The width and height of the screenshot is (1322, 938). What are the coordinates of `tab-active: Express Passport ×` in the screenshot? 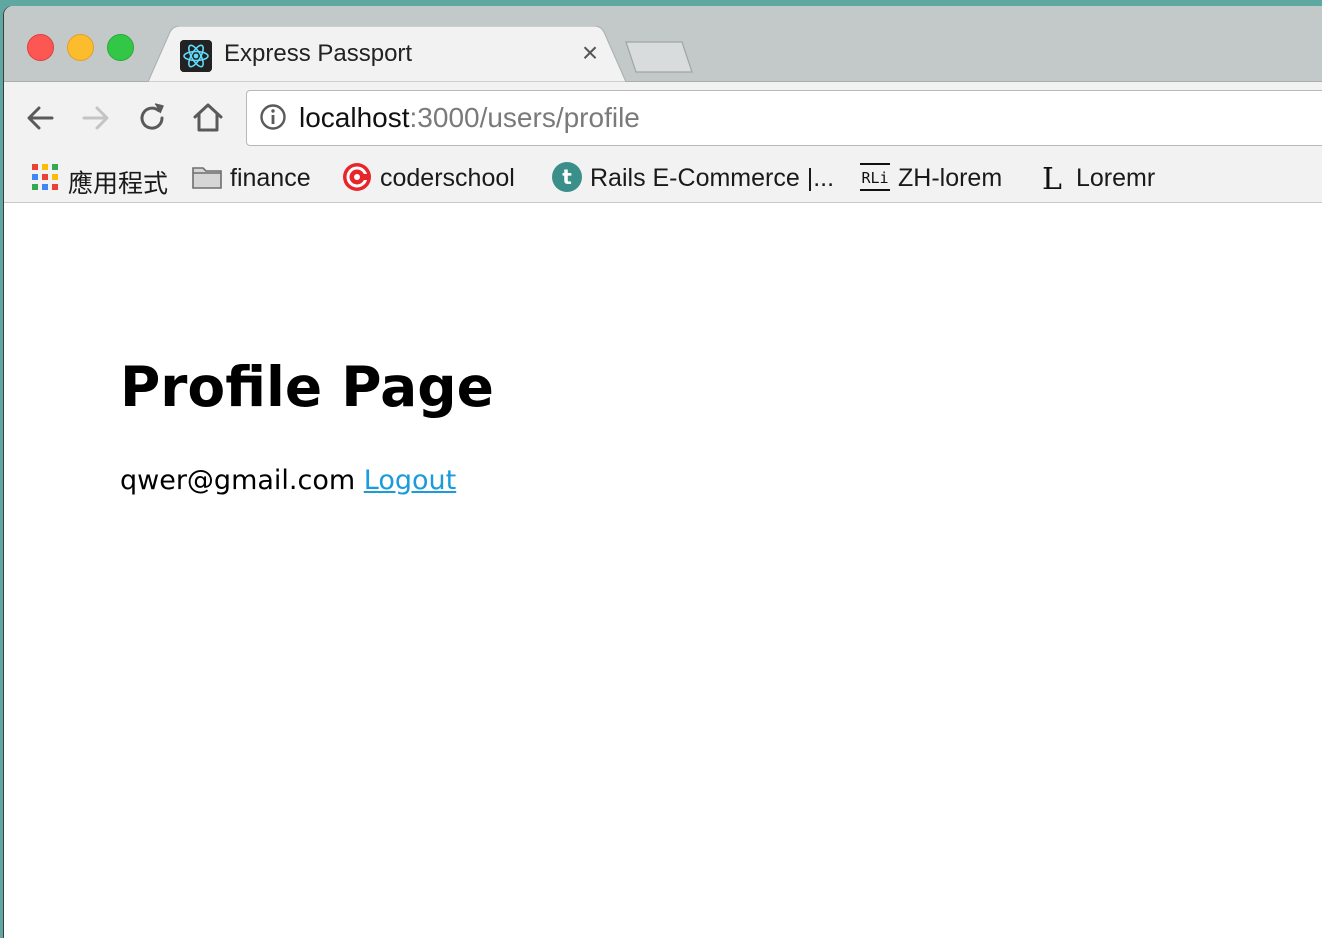 It's located at (387, 54).